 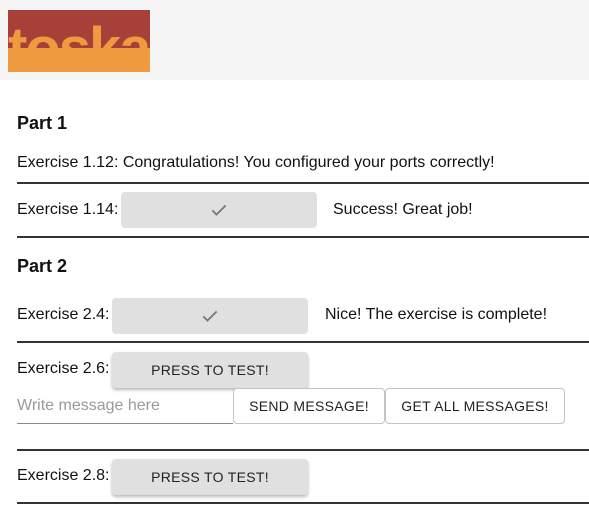 I want to click on send-message-button: SEND MESSAGE!, so click(x=309, y=406).